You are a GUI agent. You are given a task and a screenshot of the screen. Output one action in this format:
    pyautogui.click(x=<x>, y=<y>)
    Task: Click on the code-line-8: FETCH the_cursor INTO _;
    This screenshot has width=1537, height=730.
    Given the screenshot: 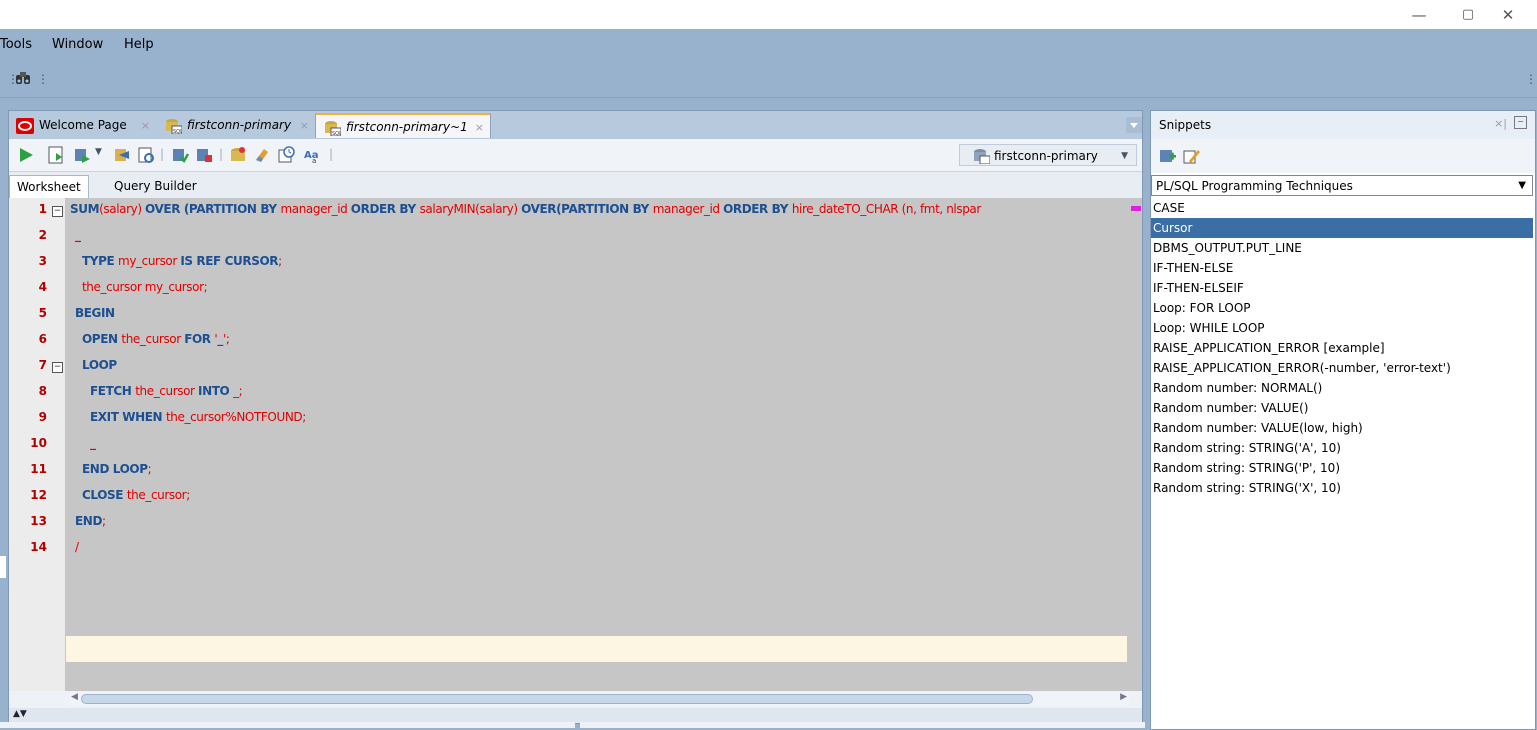 What is the action you would take?
    pyautogui.click(x=166, y=391)
    